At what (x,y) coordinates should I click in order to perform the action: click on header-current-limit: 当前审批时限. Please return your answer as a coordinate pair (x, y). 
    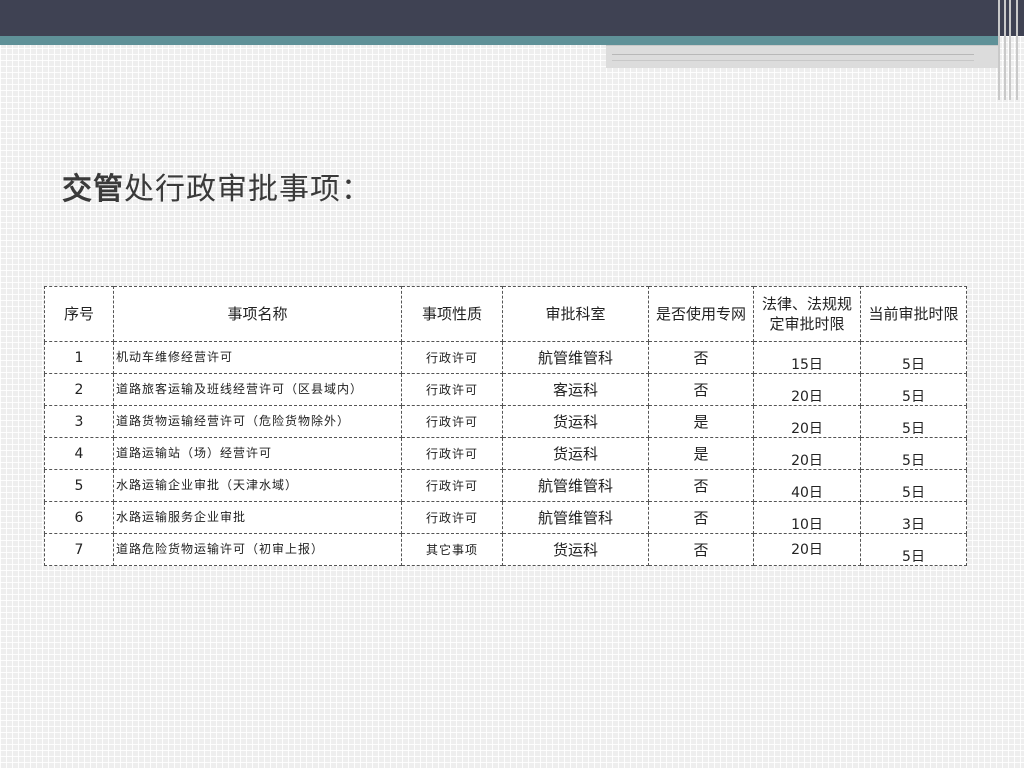
    Looking at the image, I should click on (913, 314).